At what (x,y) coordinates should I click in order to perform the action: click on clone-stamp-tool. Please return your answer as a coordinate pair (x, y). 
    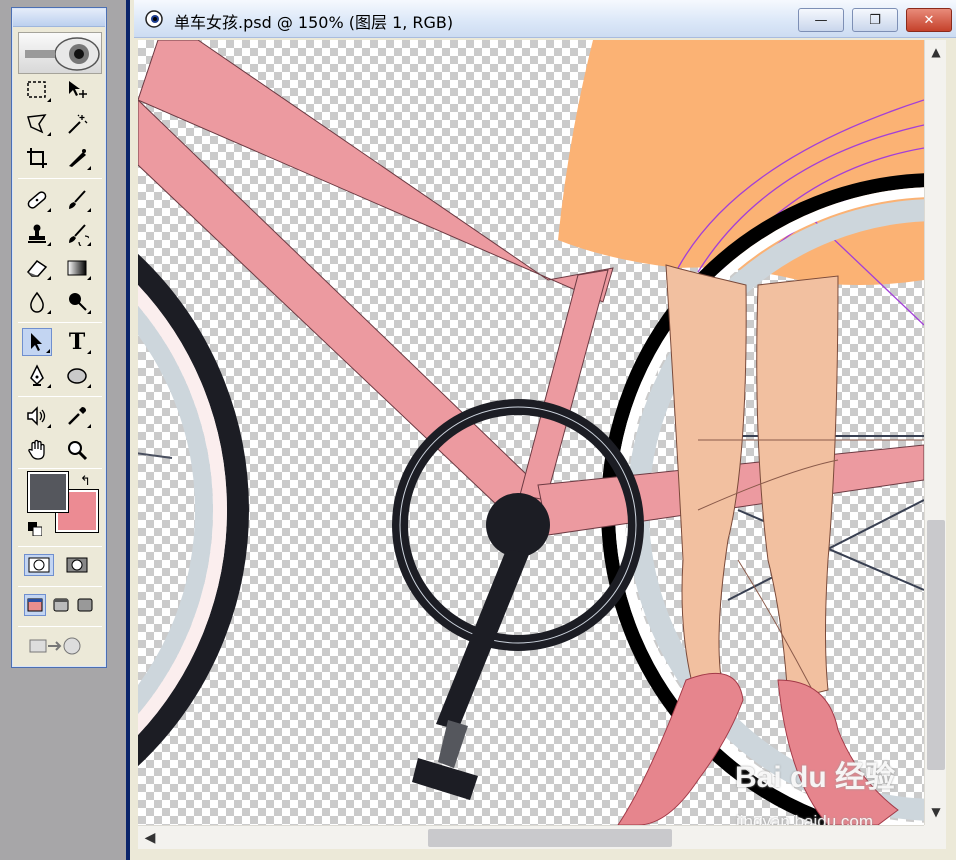
    Looking at the image, I should click on (37, 234).